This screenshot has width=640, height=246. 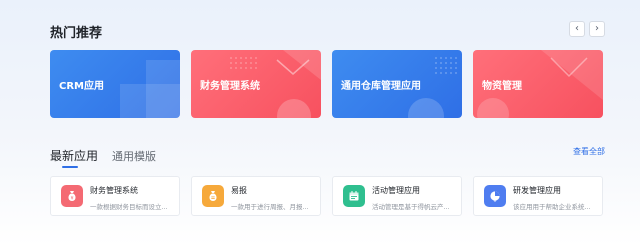 What do you see at coordinates (589, 151) in the screenshot?
I see `view-all-link: 查看全部` at bounding box center [589, 151].